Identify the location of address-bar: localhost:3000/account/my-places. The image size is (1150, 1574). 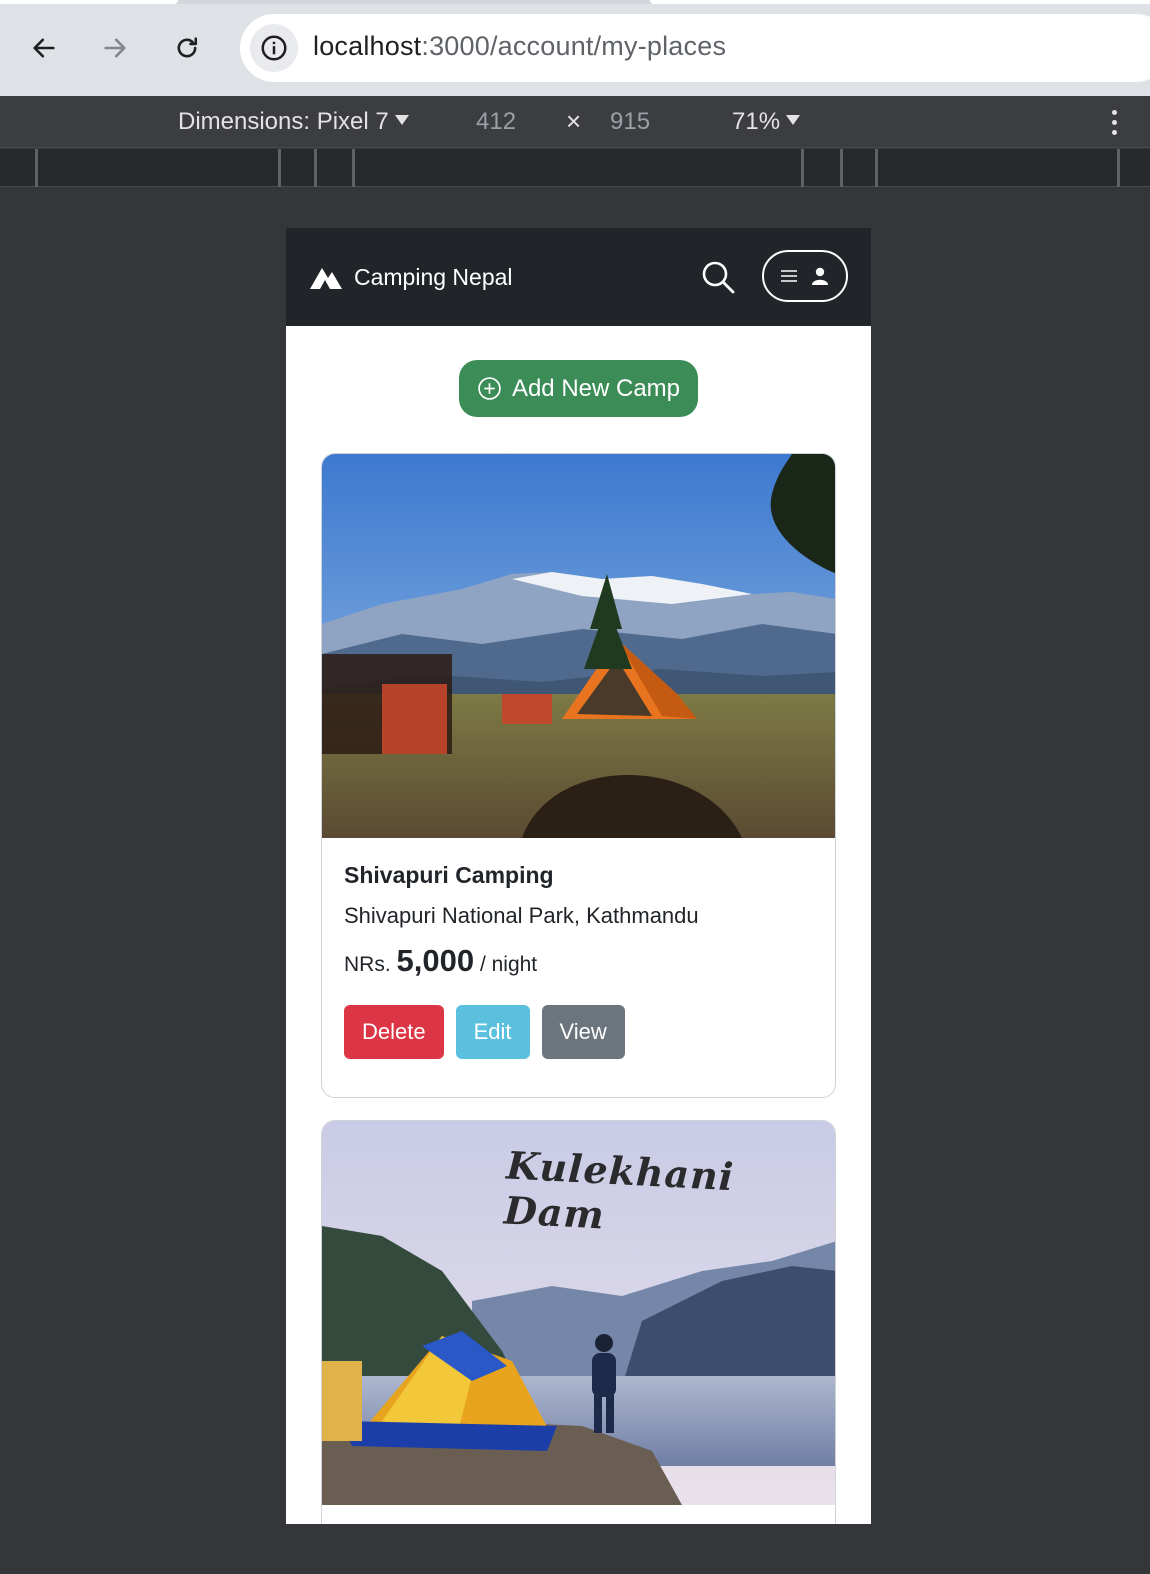
(695, 48).